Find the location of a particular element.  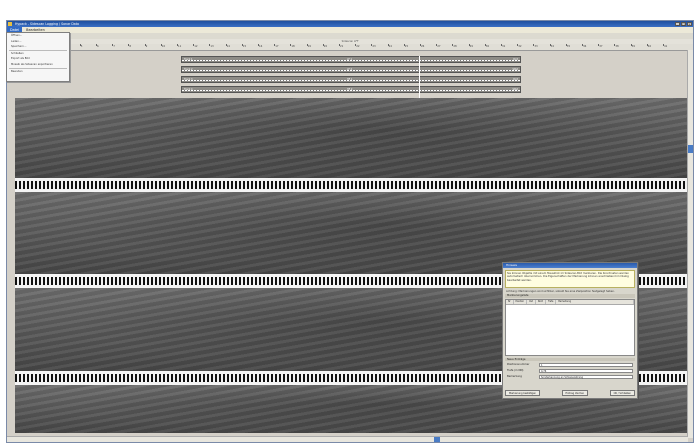

ruler-tick-label: 6 is located at coordinates (98, 46).